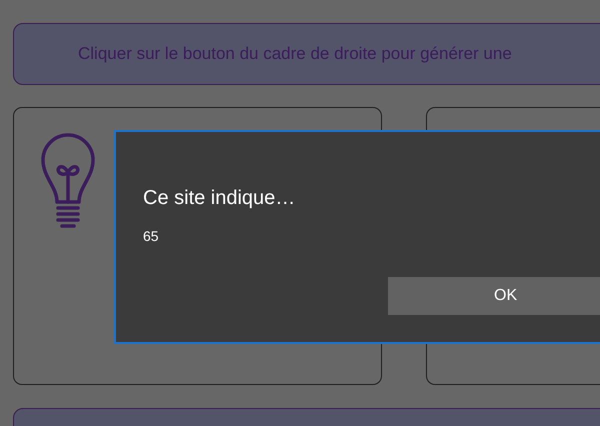 The height and width of the screenshot is (426, 600). Describe the element at coordinates (151, 236) in the screenshot. I see `dialog-message: 65` at that location.